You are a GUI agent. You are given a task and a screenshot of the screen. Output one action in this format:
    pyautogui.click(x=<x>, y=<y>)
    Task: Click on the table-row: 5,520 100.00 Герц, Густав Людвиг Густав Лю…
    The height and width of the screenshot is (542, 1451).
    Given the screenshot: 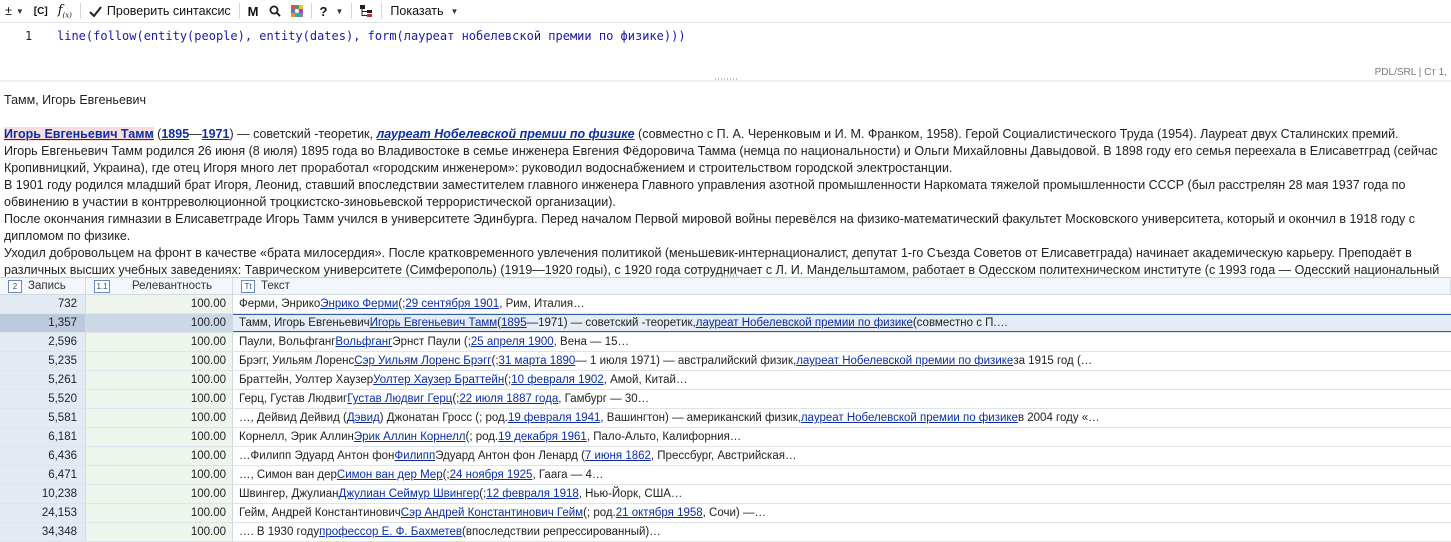 What is the action you would take?
    pyautogui.click(x=725, y=399)
    